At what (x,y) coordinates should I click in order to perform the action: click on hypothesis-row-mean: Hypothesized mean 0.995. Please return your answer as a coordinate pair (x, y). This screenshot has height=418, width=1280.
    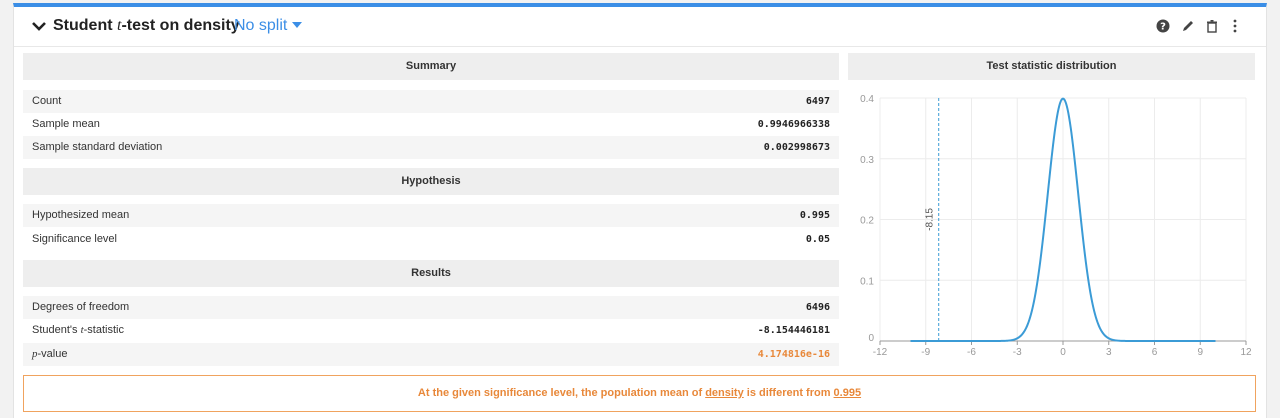
    Looking at the image, I should click on (431, 215).